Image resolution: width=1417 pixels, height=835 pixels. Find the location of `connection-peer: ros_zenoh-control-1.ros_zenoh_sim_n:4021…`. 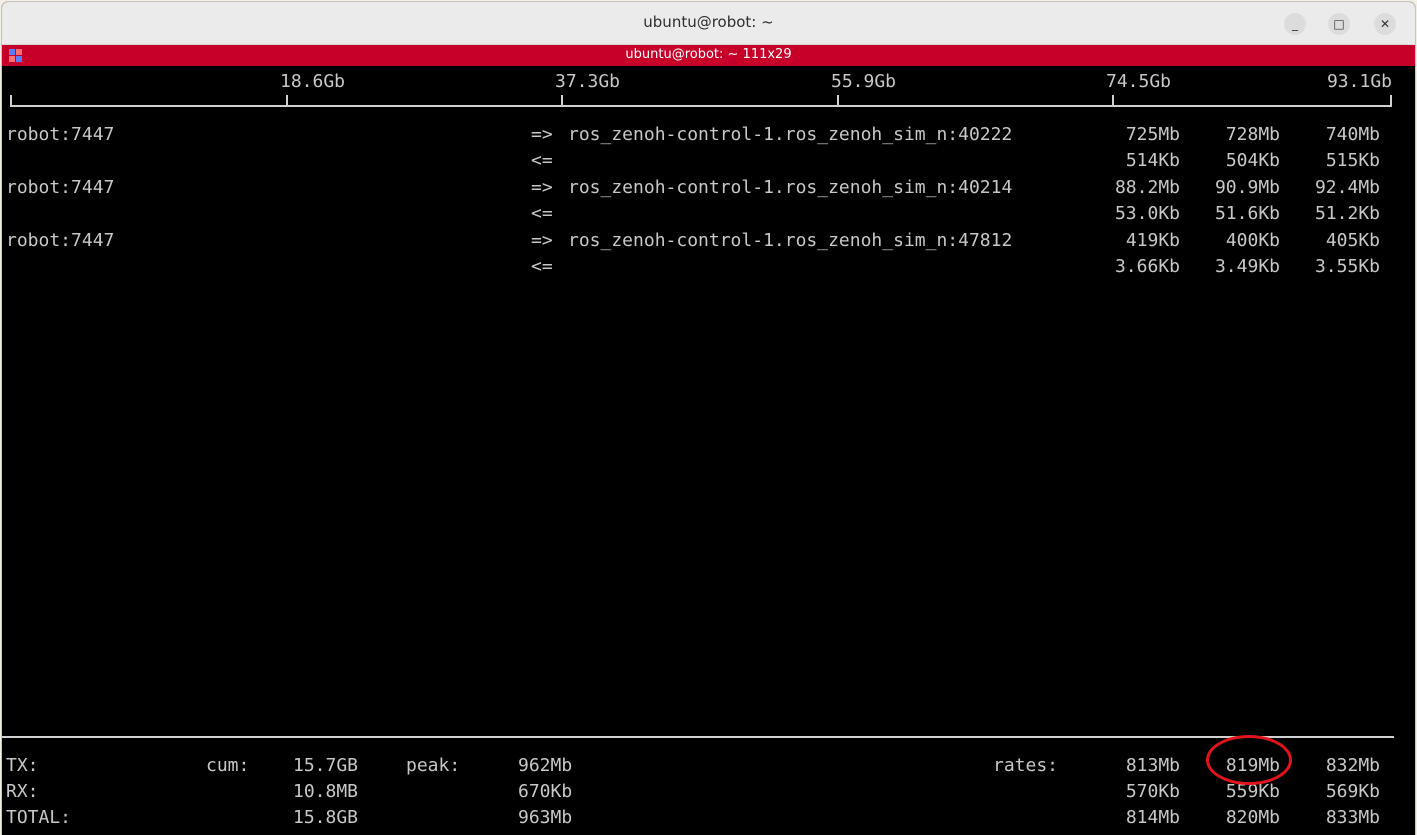

connection-peer: ros_zenoh-control-1.ros_zenoh_sim_n:4021… is located at coordinates (790, 187).